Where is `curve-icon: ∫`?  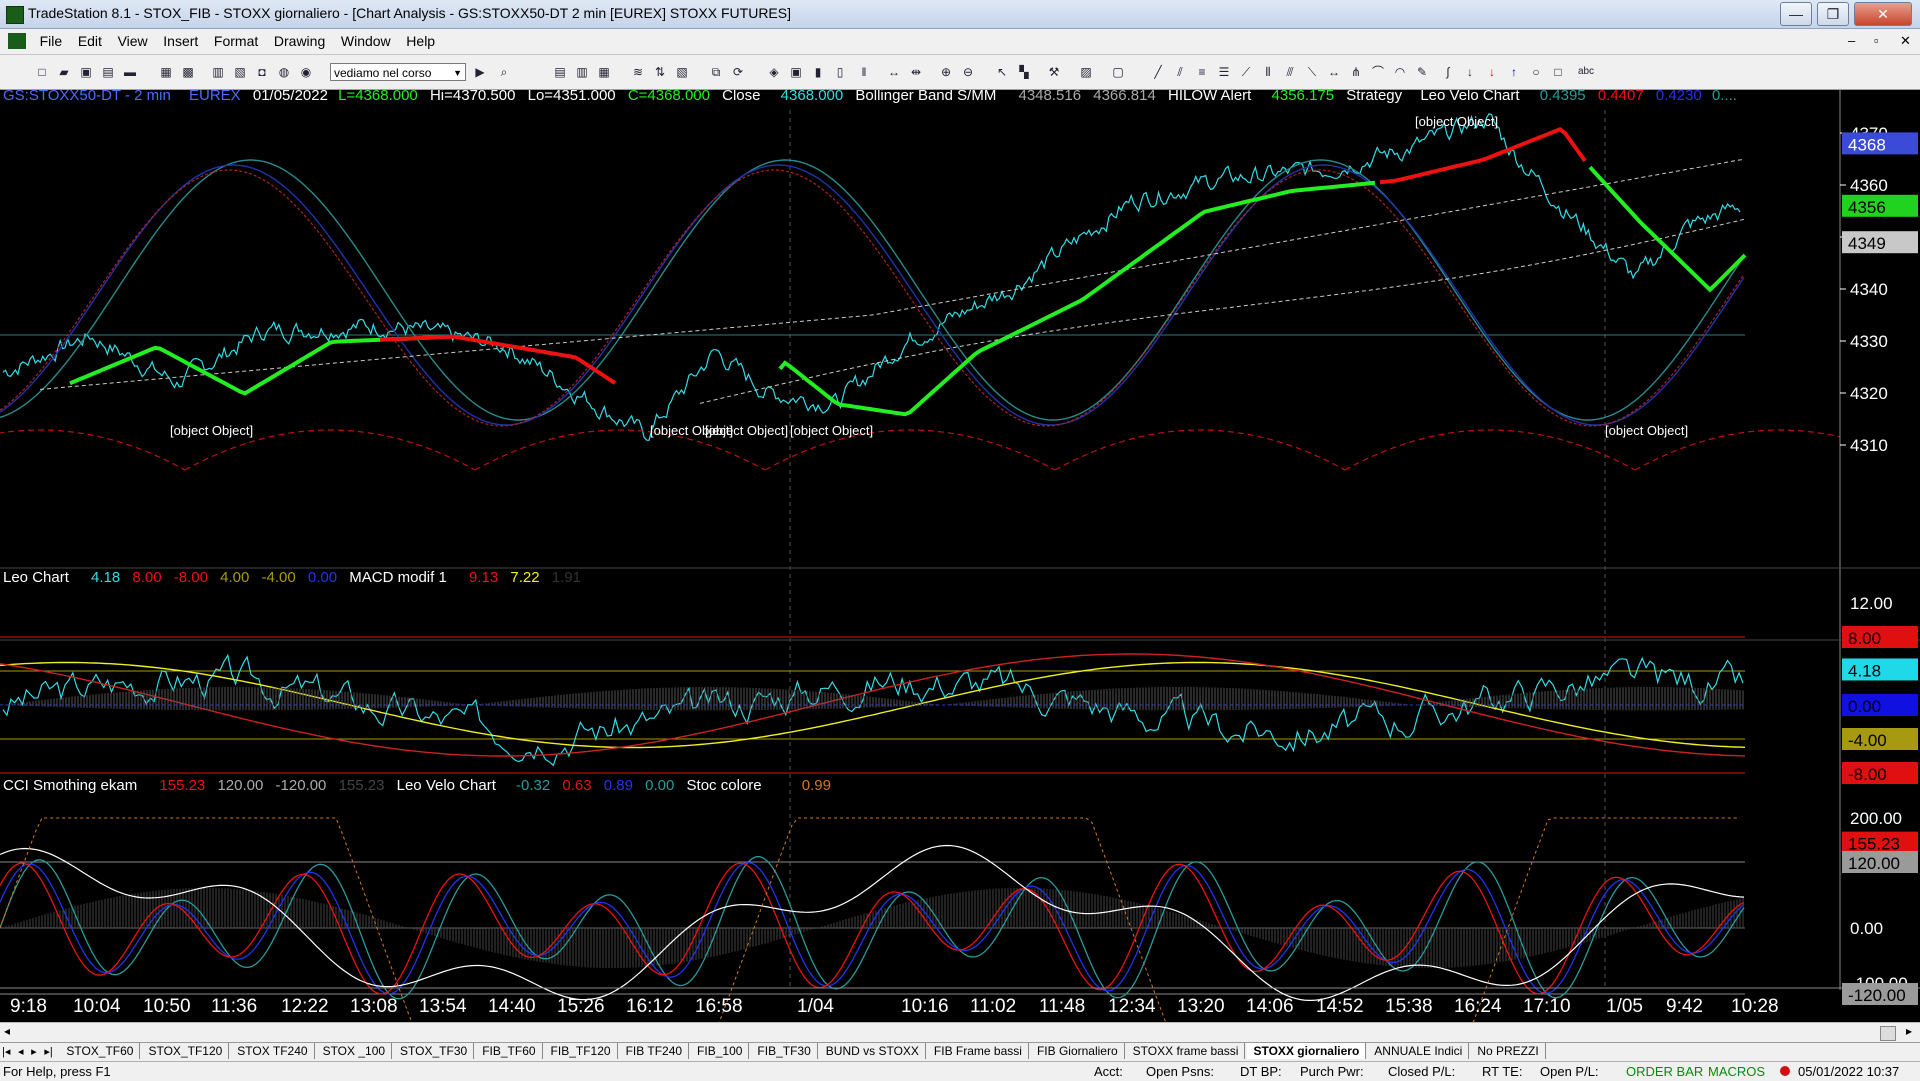
curve-icon: ∫ is located at coordinates (1448, 72).